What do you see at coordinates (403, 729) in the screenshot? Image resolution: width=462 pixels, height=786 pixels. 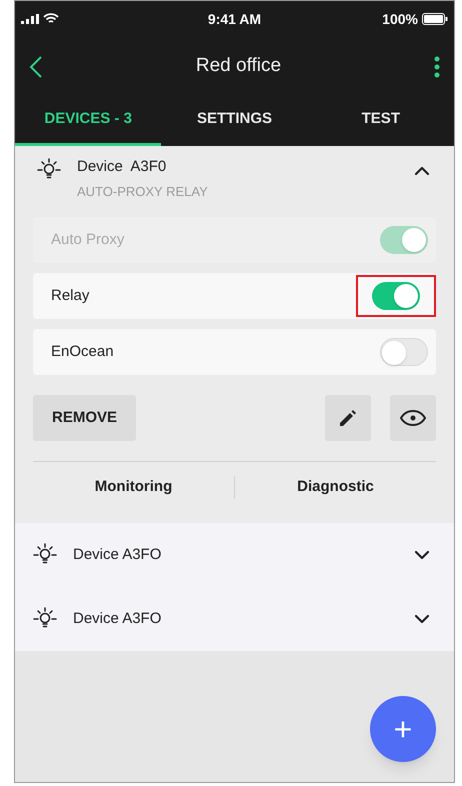 I see `add-button: +` at bounding box center [403, 729].